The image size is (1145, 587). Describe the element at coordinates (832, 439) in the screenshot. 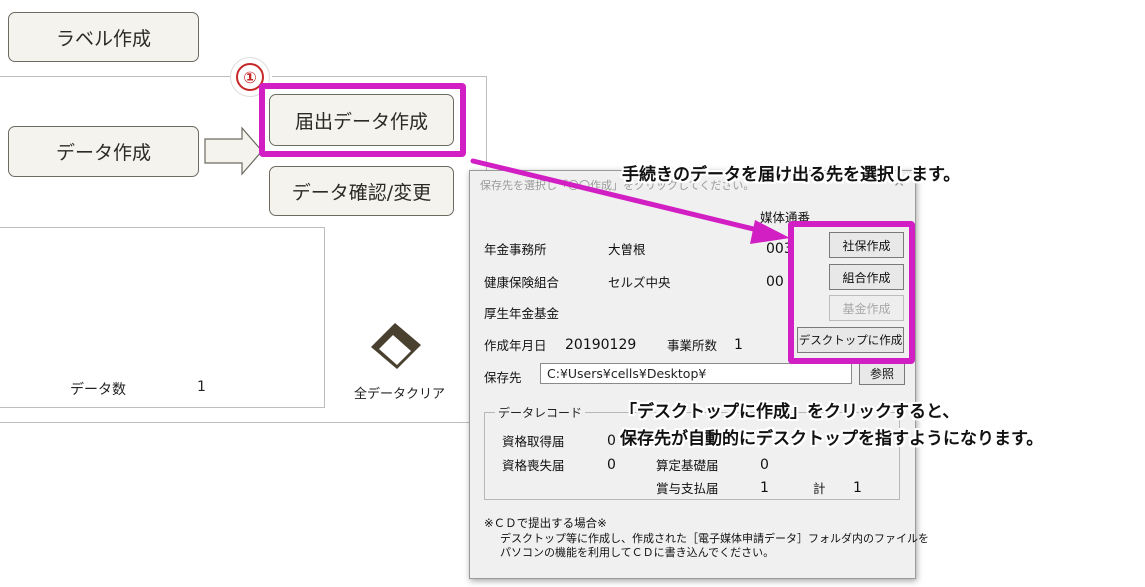

I see `callout-desktop-line2: 保存先が自動的にデスクトップを指すようになります。` at that location.